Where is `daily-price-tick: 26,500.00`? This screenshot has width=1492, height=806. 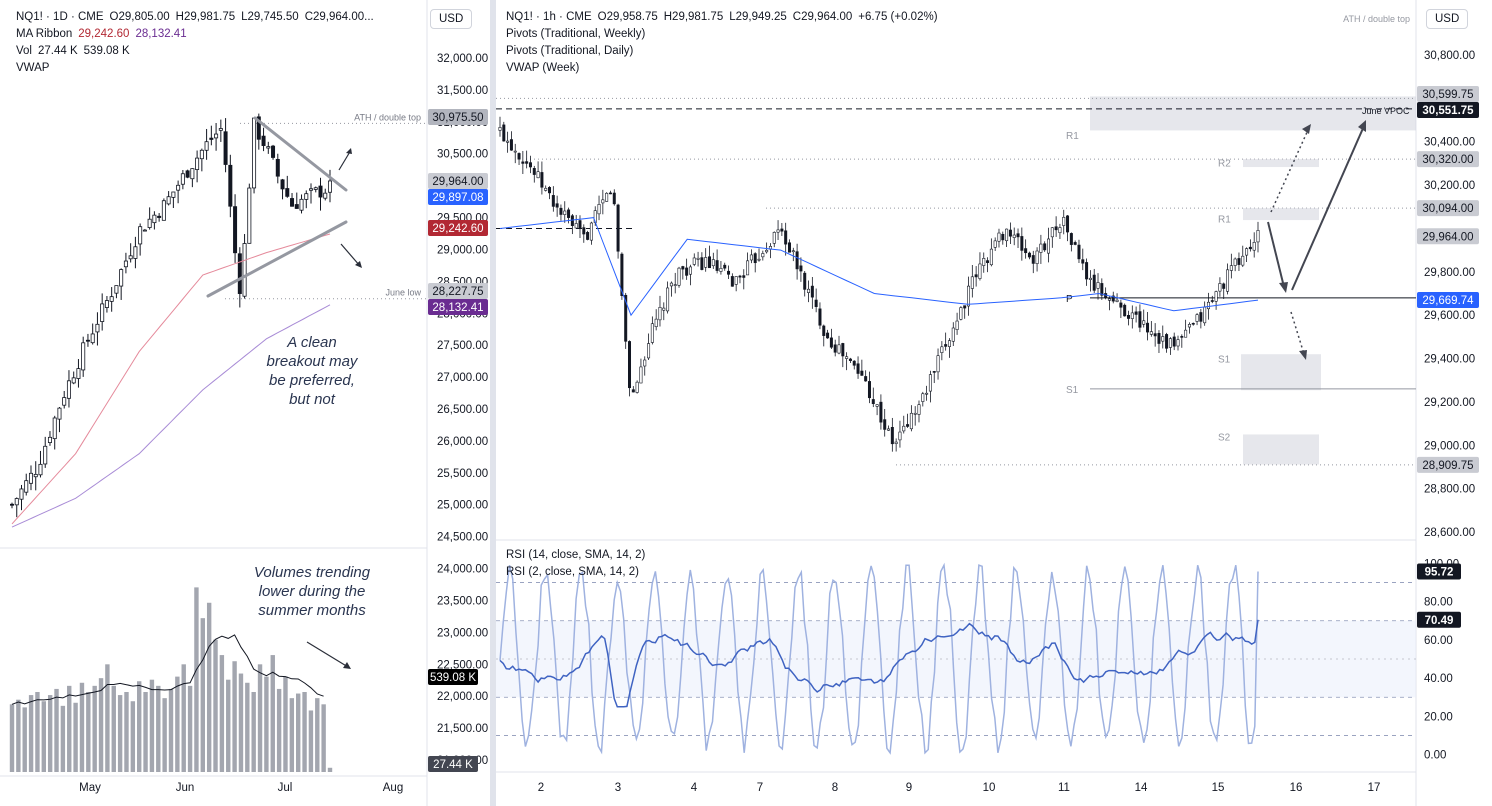
daily-price-tick: 26,500.00 is located at coordinates (462, 410).